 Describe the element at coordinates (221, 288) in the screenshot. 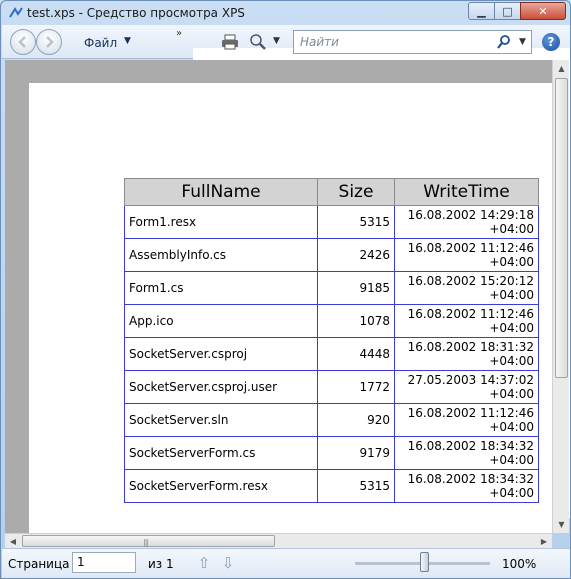

I see `cell-fullname: Form1.cs` at that location.